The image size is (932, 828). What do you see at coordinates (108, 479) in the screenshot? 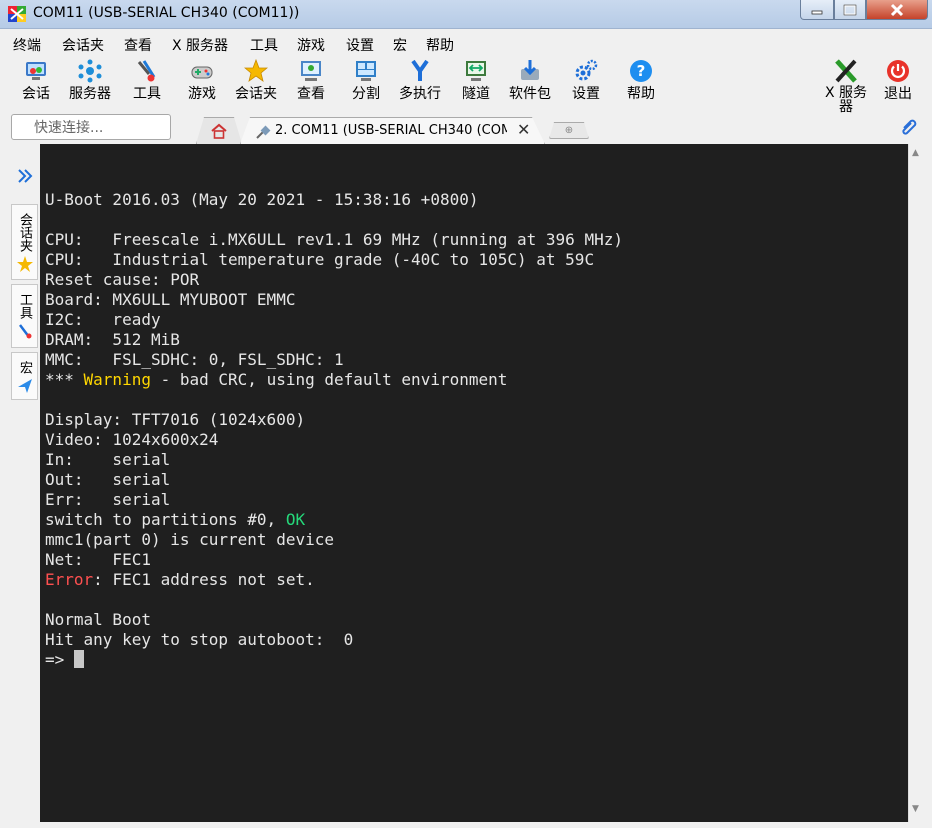
I see `terminal-line: Out: serial` at bounding box center [108, 479].